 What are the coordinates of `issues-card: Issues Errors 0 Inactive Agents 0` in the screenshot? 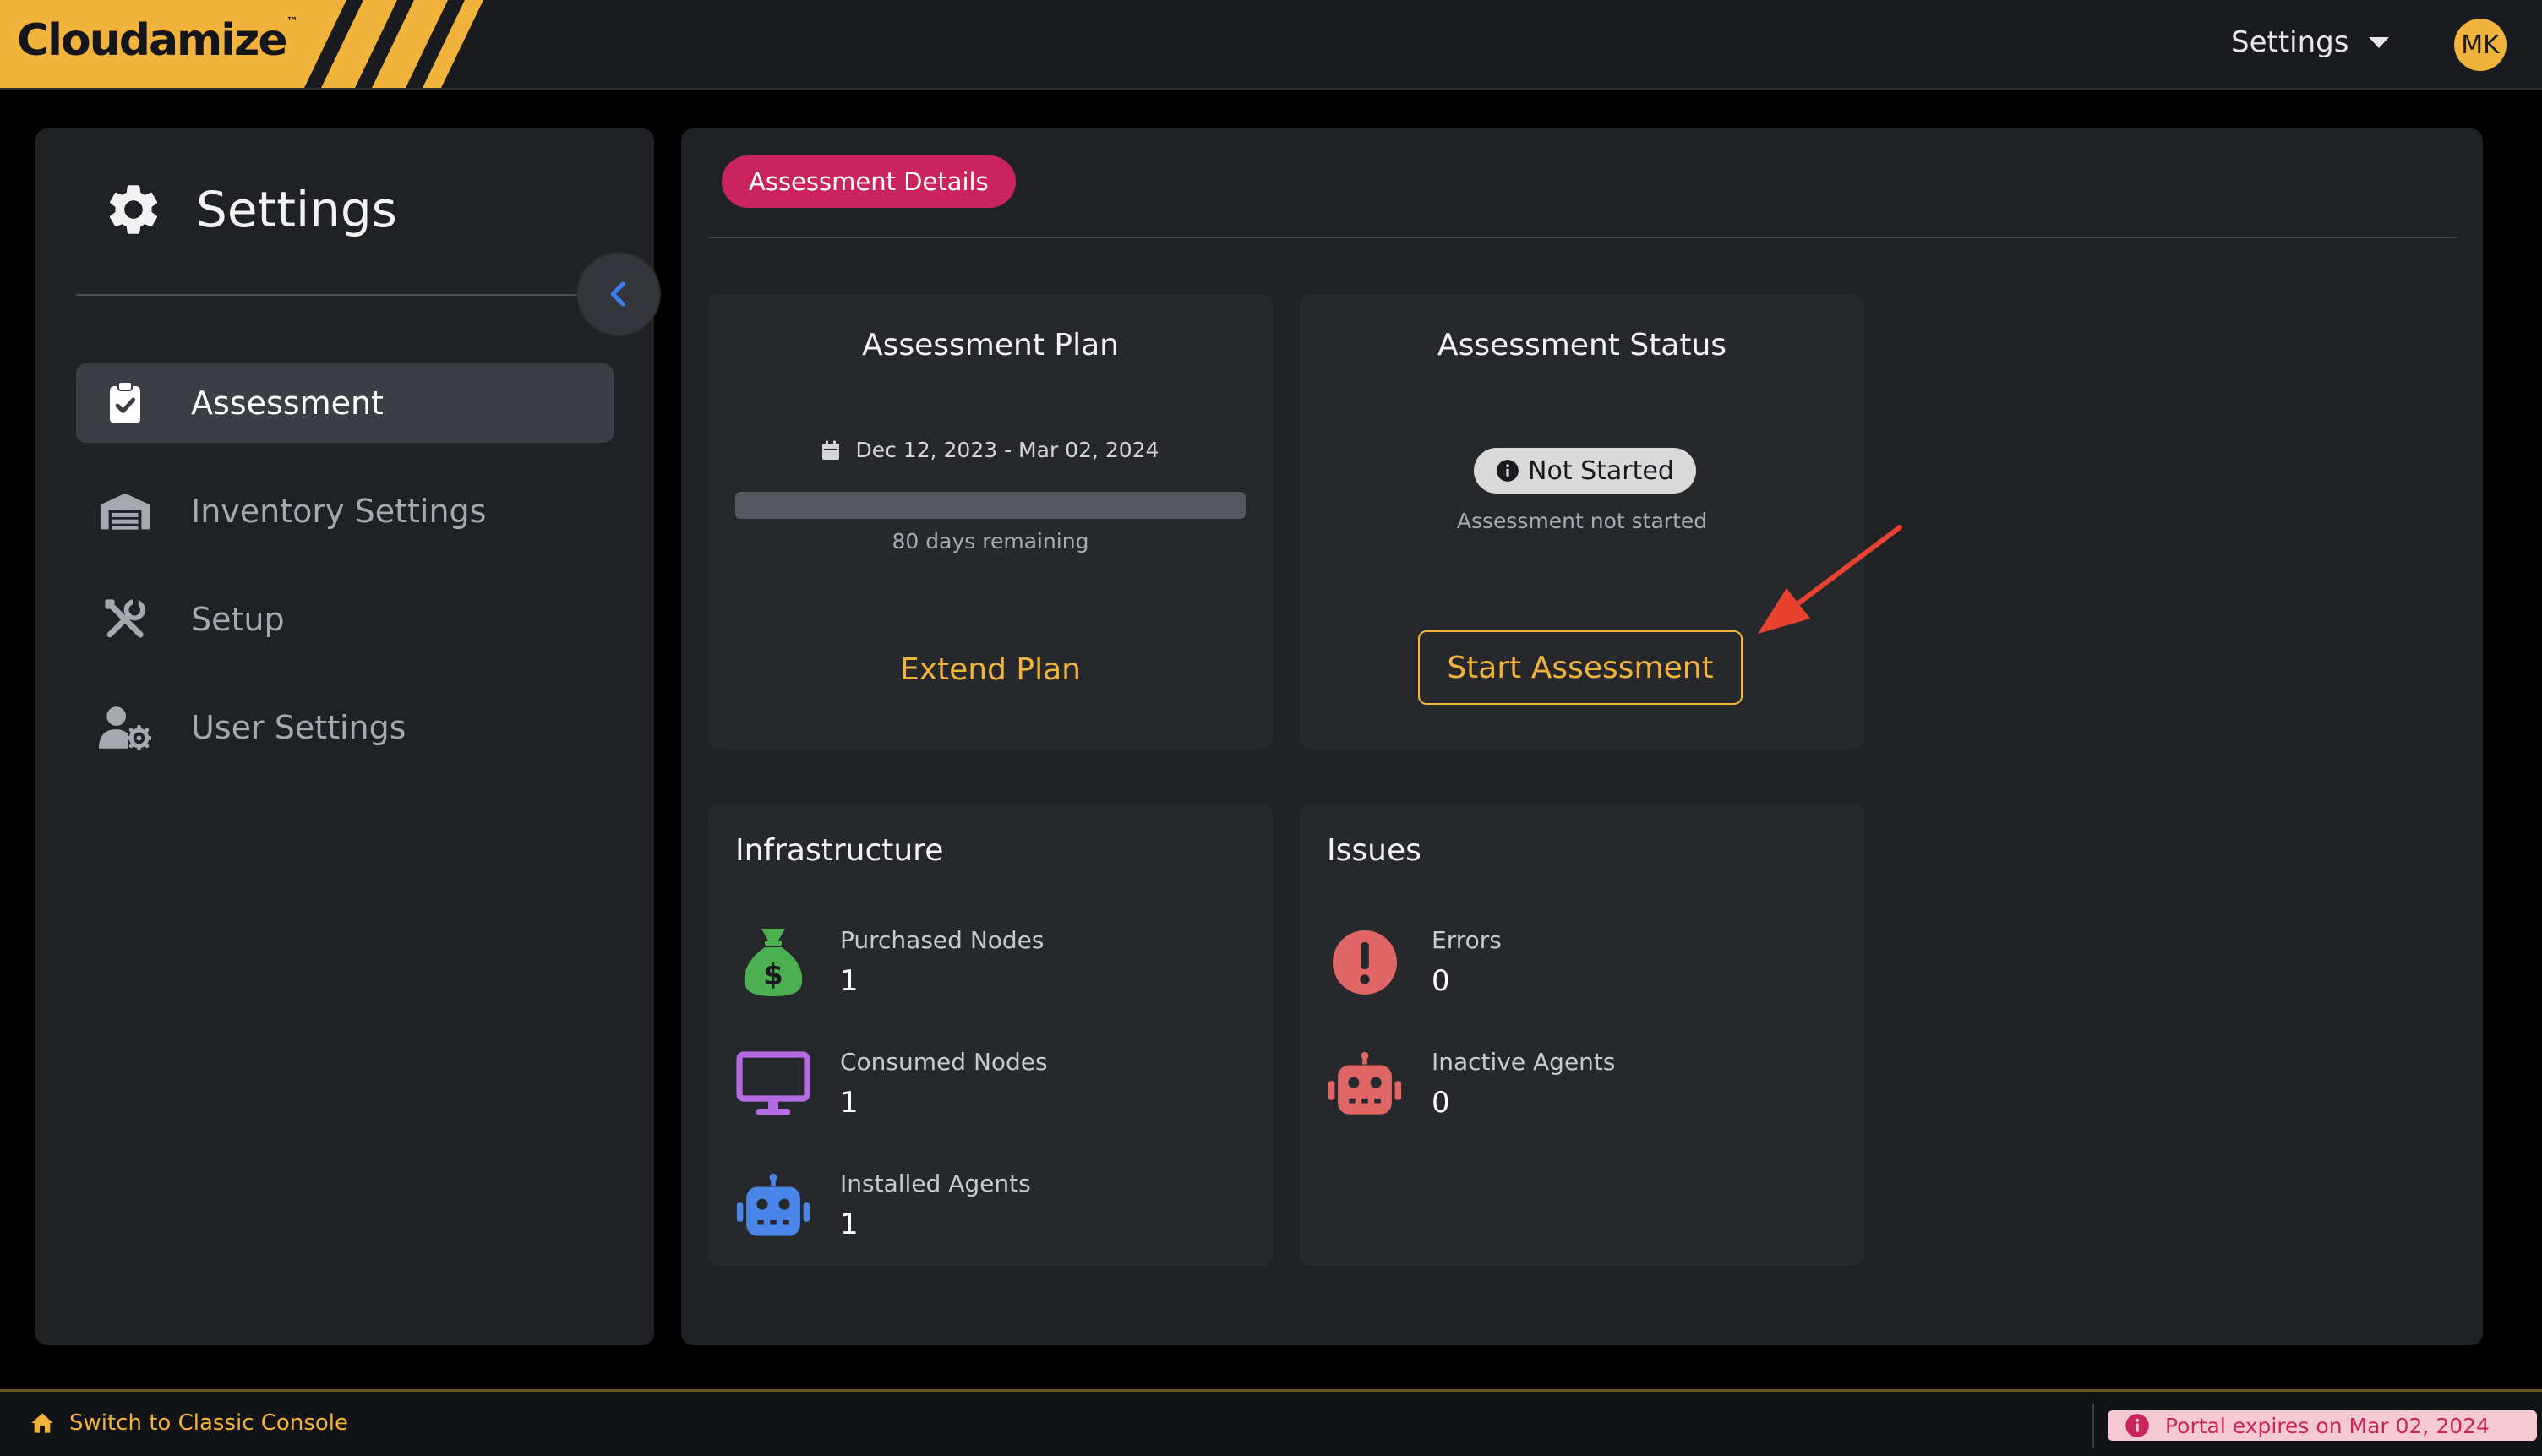 It's located at (1582, 1035).